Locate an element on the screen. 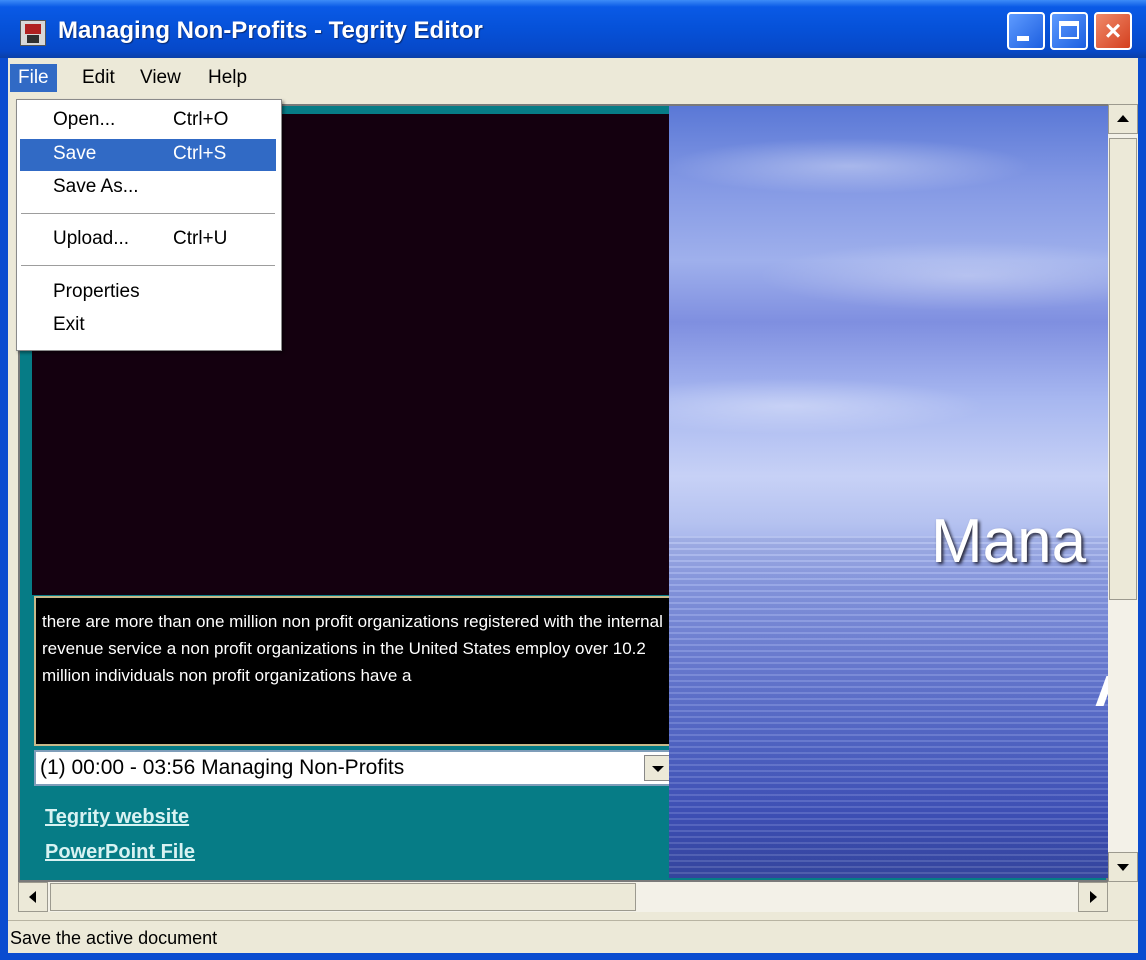  close-icon: × is located at coordinates (1113, 30).